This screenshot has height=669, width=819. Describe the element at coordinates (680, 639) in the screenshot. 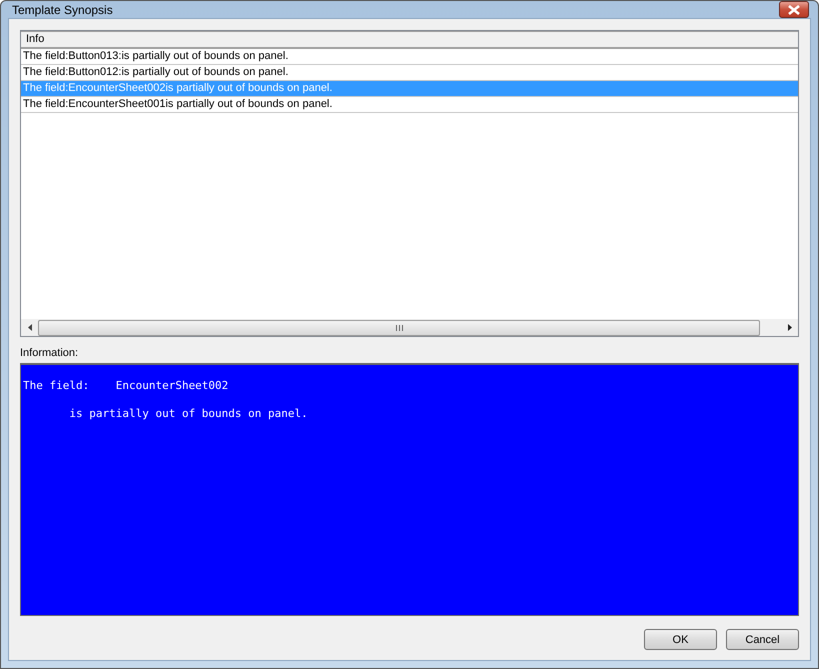

I see `dialog-button: OK` at that location.